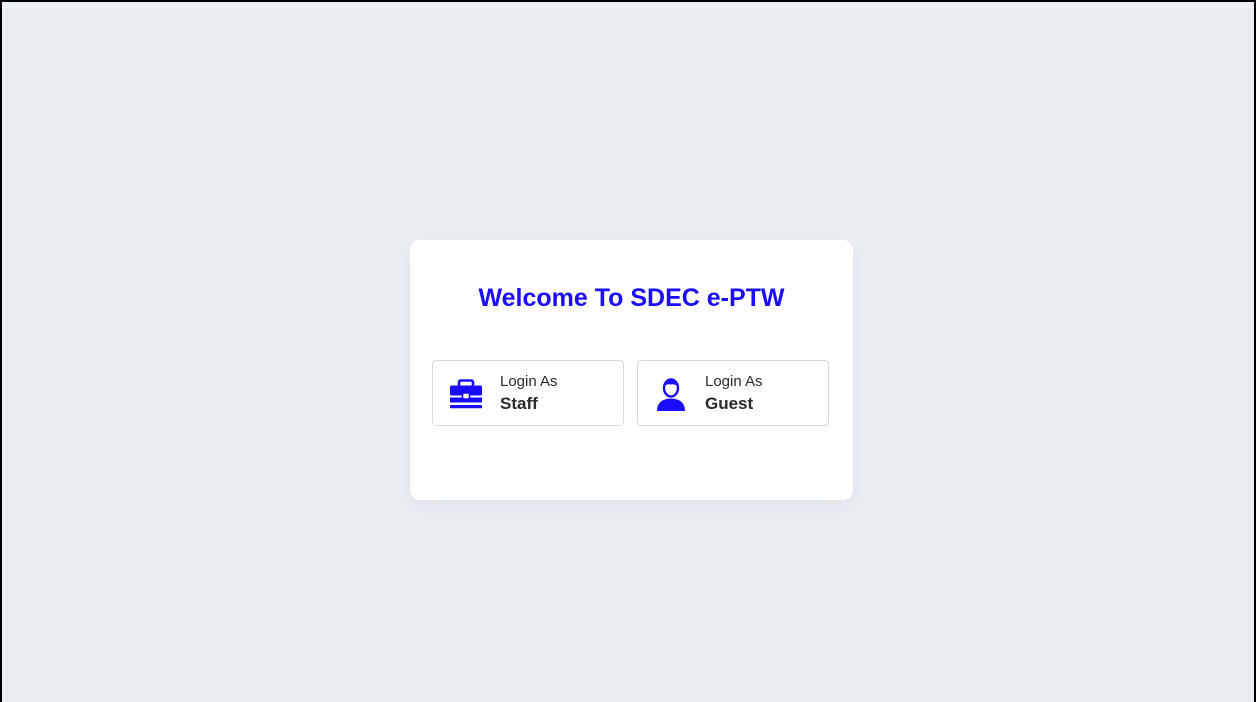  I want to click on login-guest-button: Login As Guest, so click(733, 393).